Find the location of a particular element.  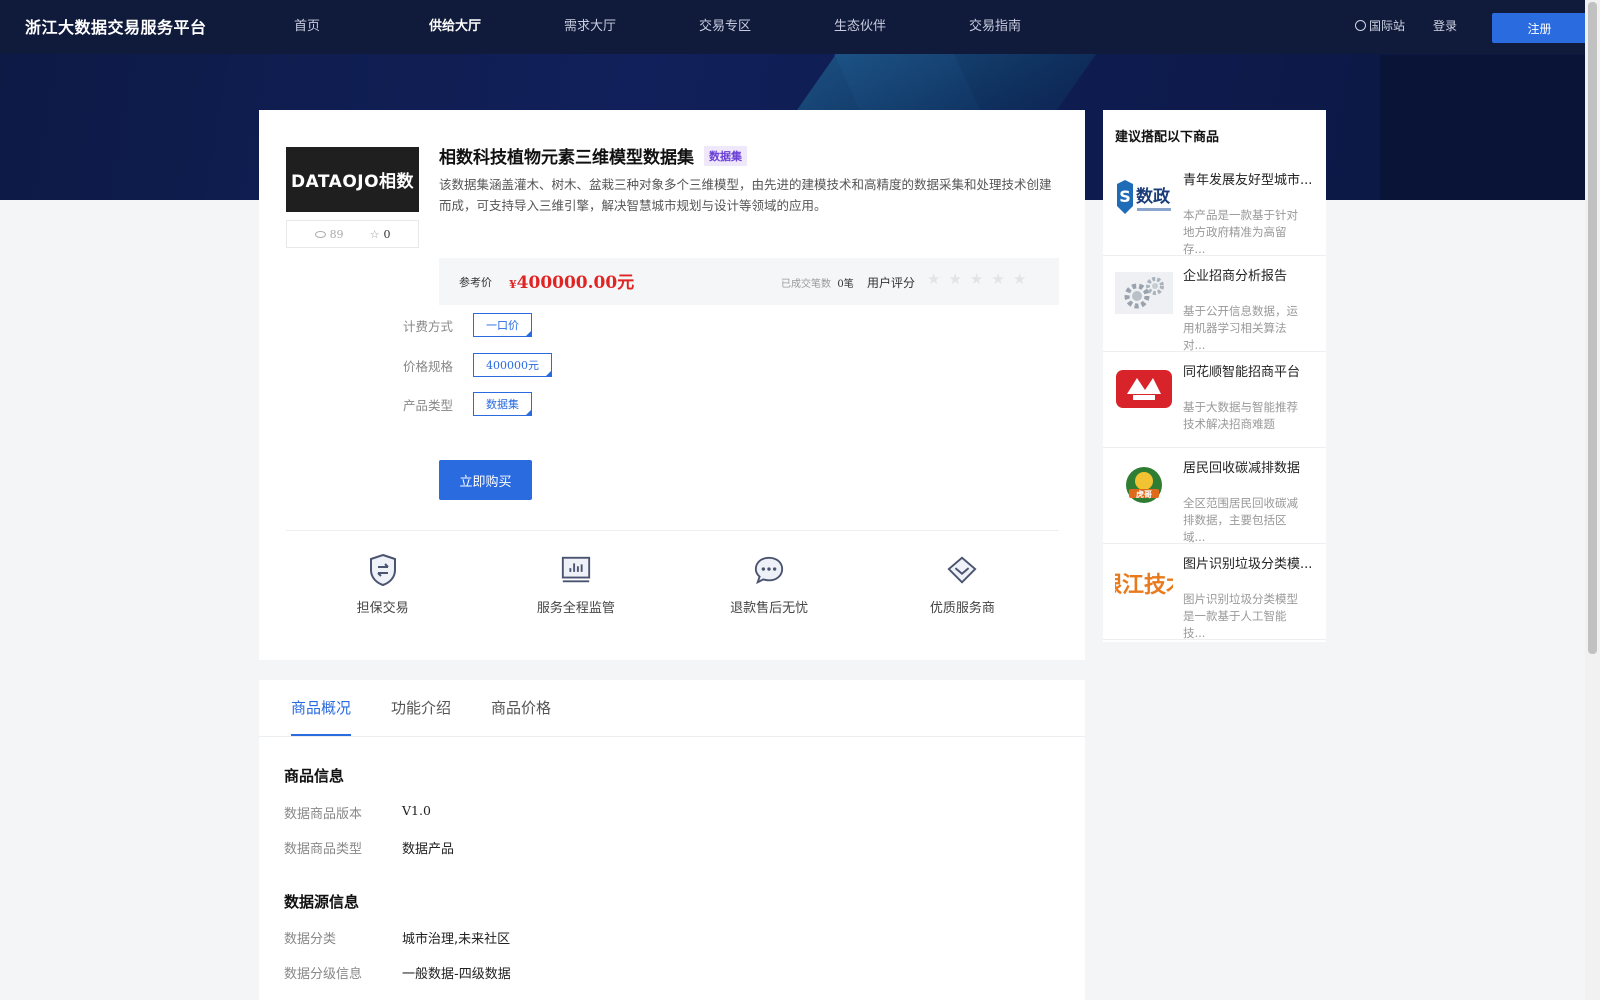

rating-stars: ★ ★ ★ ★ ★ is located at coordinates (976, 279).